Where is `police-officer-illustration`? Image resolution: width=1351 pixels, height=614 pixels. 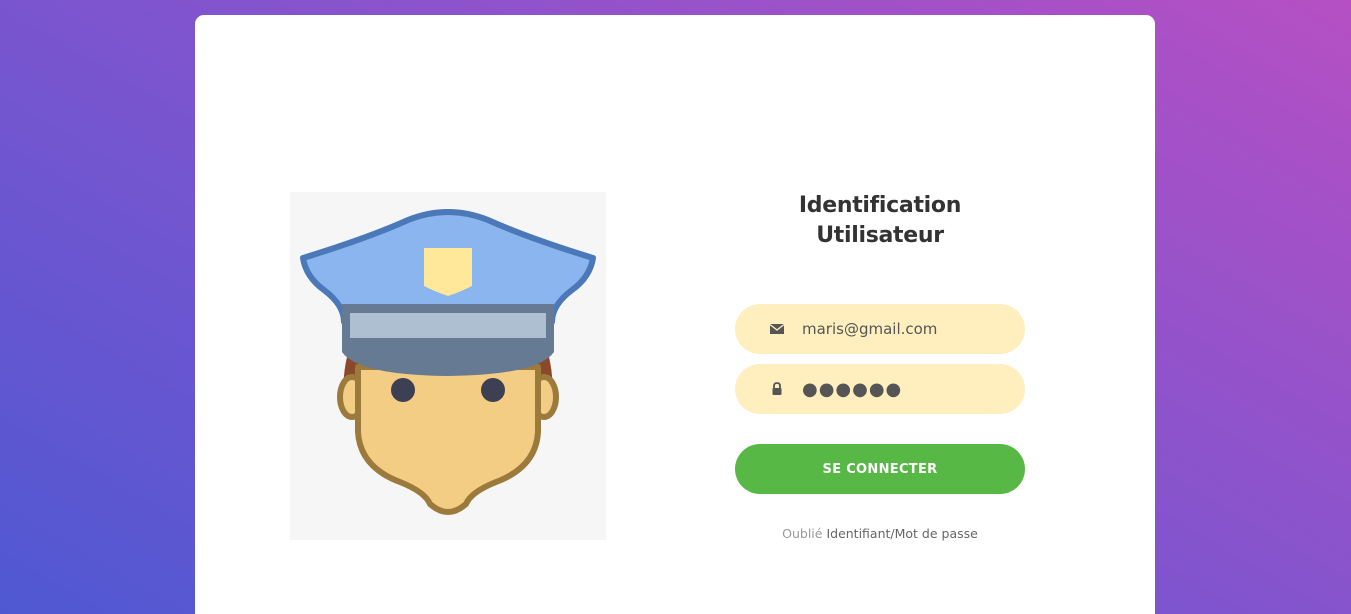 police-officer-illustration is located at coordinates (448, 366).